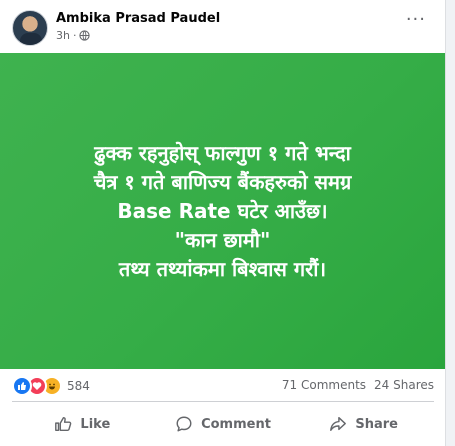 The height and width of the screenshot is (446, 455). I want to click on like-button: Like, so click(82, 424).